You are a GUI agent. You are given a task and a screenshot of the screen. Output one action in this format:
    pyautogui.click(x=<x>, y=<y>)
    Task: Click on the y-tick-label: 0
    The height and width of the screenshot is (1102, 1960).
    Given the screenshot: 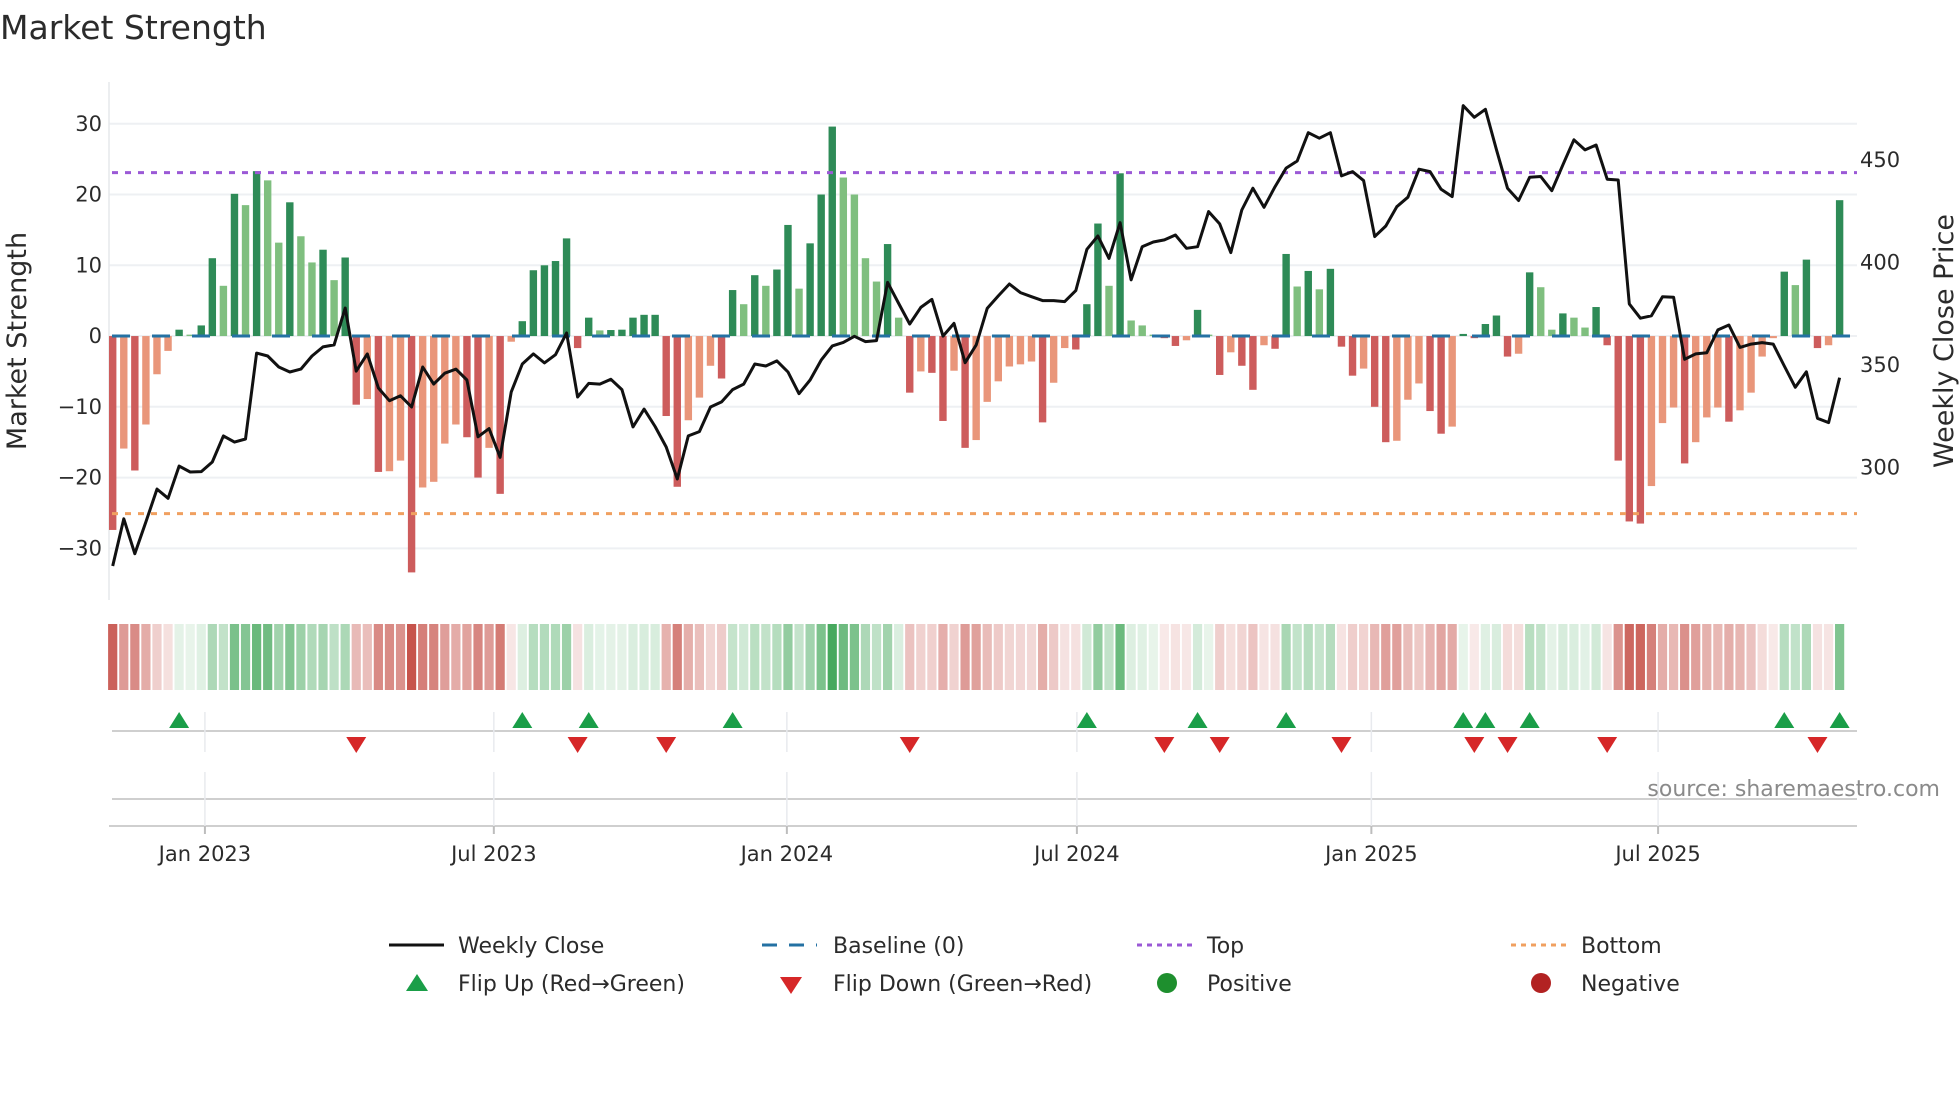 What is the action you would take?
    pyautogui.click(x=95, y=336)
    